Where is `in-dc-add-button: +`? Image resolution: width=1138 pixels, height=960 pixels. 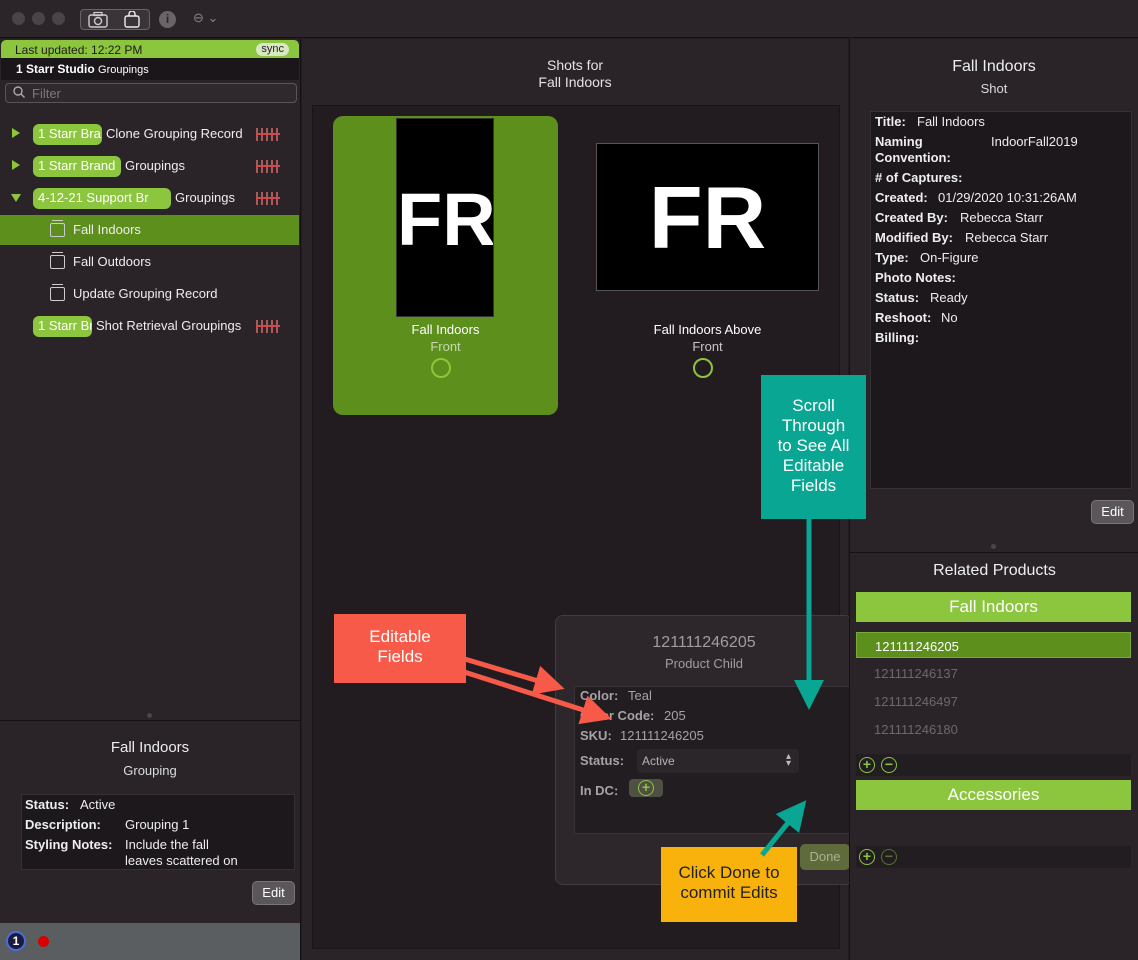 in-dc-add-button: + is located at coordinates (646, 788).